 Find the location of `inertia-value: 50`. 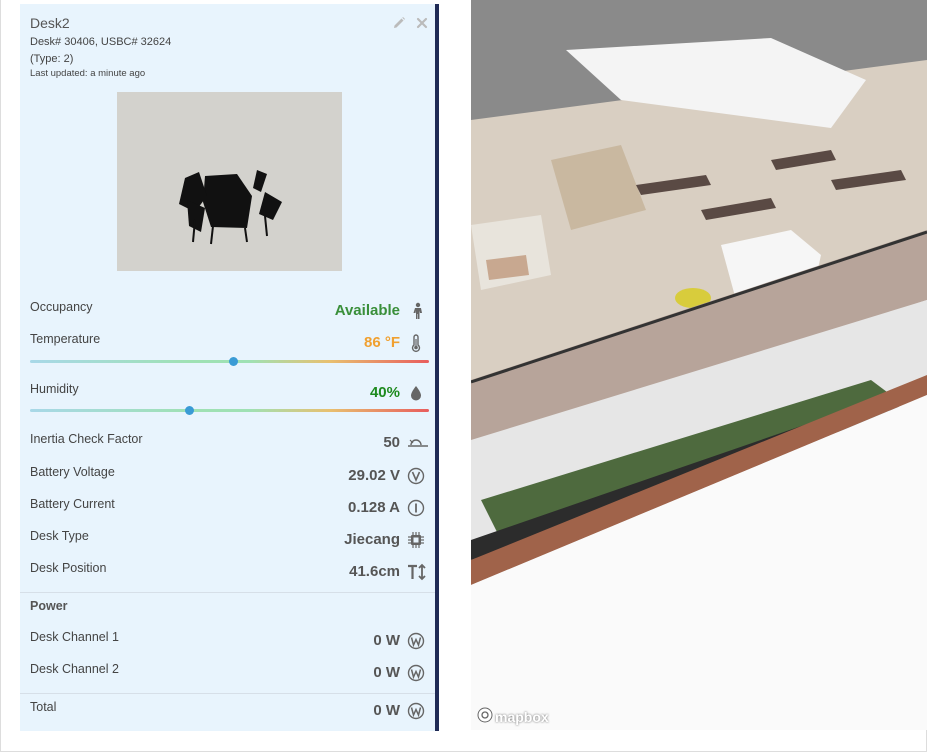

inertia-value: 50 is located at coordinates (391, 442).